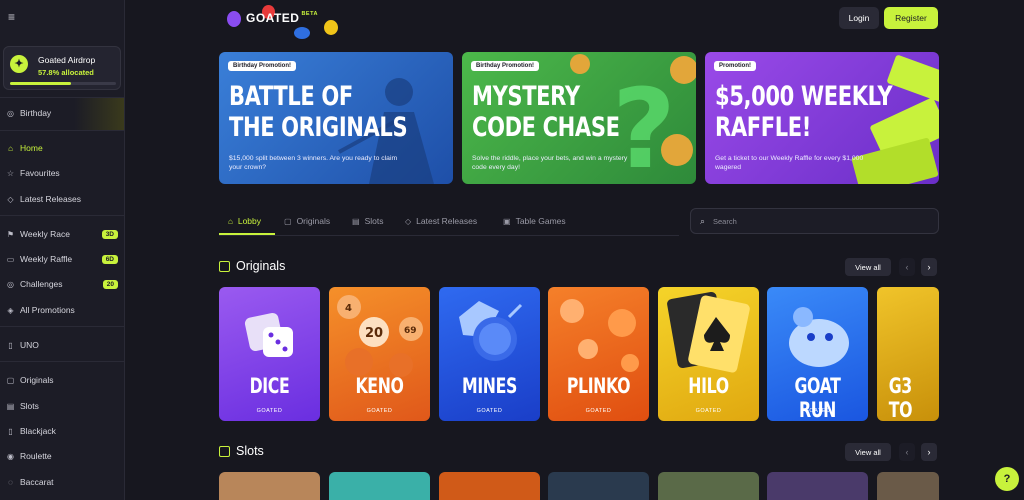 Image resolution: width=1024 pixels, height=500 pixels. What do you see at coordinates (247, 234) in the screenshot?
I see `active-tab-indicator` at bounding box center [247, 234].